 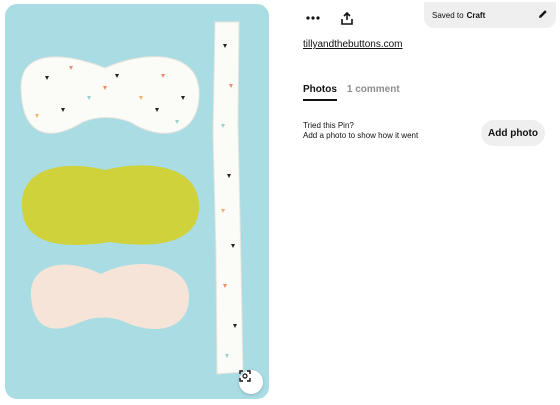 What do you see at coordinates (320, 92) in the screenshot?
I see `tab-photos: Photos` at bounding box center [320, 92].